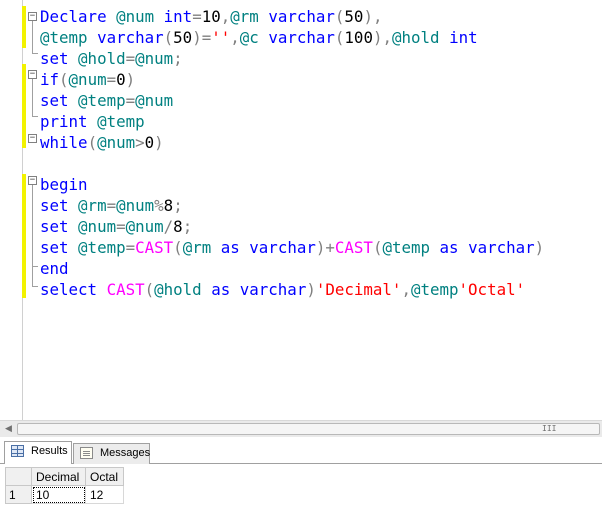 This screenshot has height=518, width=602. Describe the element at coordinates (159, 205) in the screenshot. I see `code-token: %` at that location.